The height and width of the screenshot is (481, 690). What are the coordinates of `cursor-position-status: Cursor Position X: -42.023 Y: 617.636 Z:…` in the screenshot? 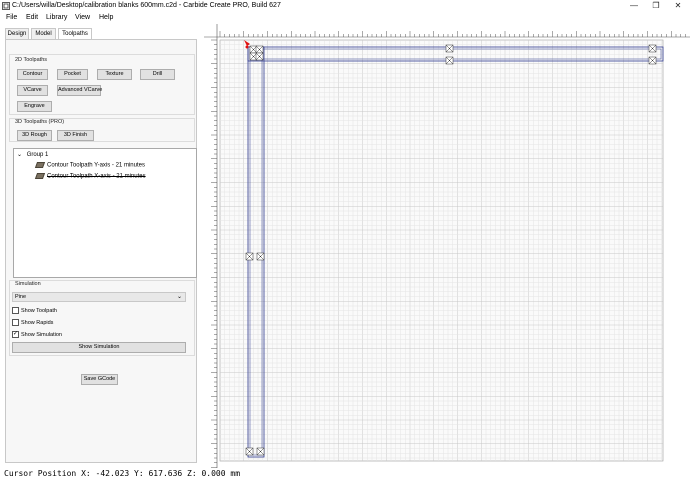 It's located at (122, 473).